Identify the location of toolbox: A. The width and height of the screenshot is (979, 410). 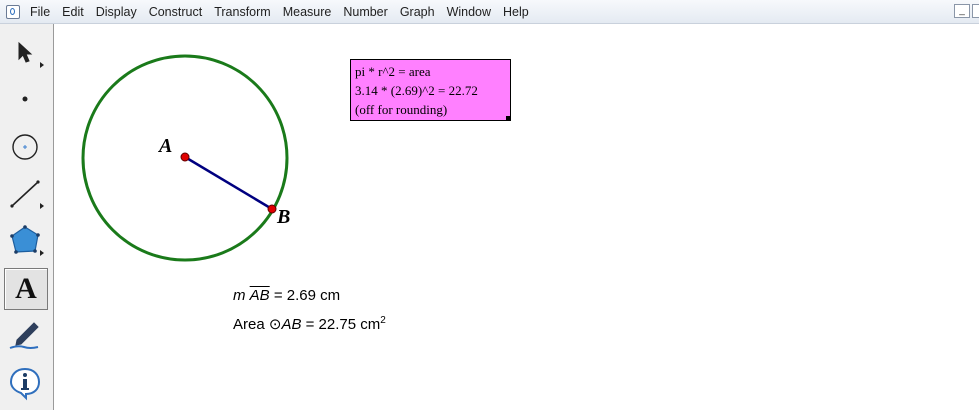
(27, 217).